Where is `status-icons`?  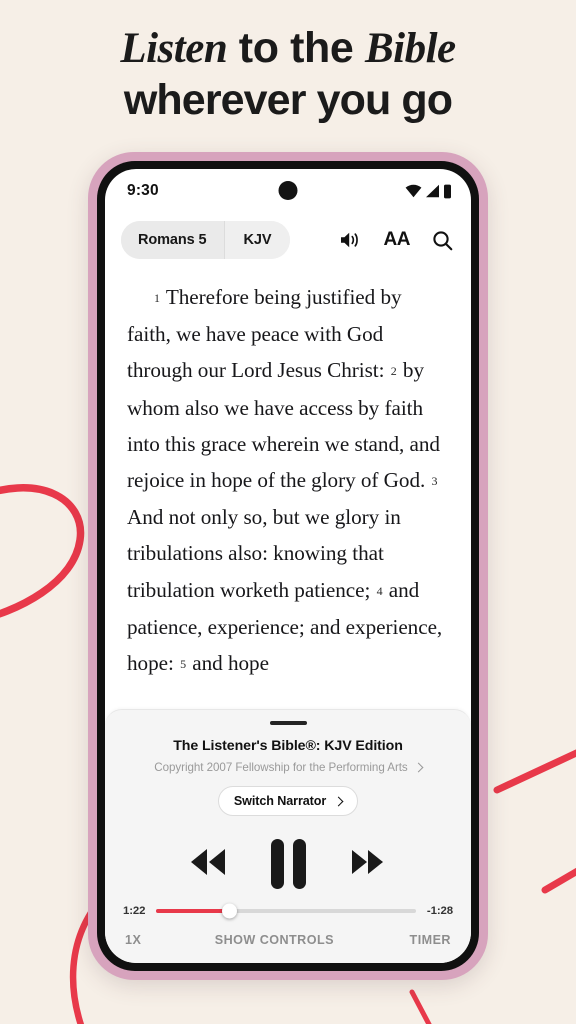 status-icons is located at coordinates (428, 191).